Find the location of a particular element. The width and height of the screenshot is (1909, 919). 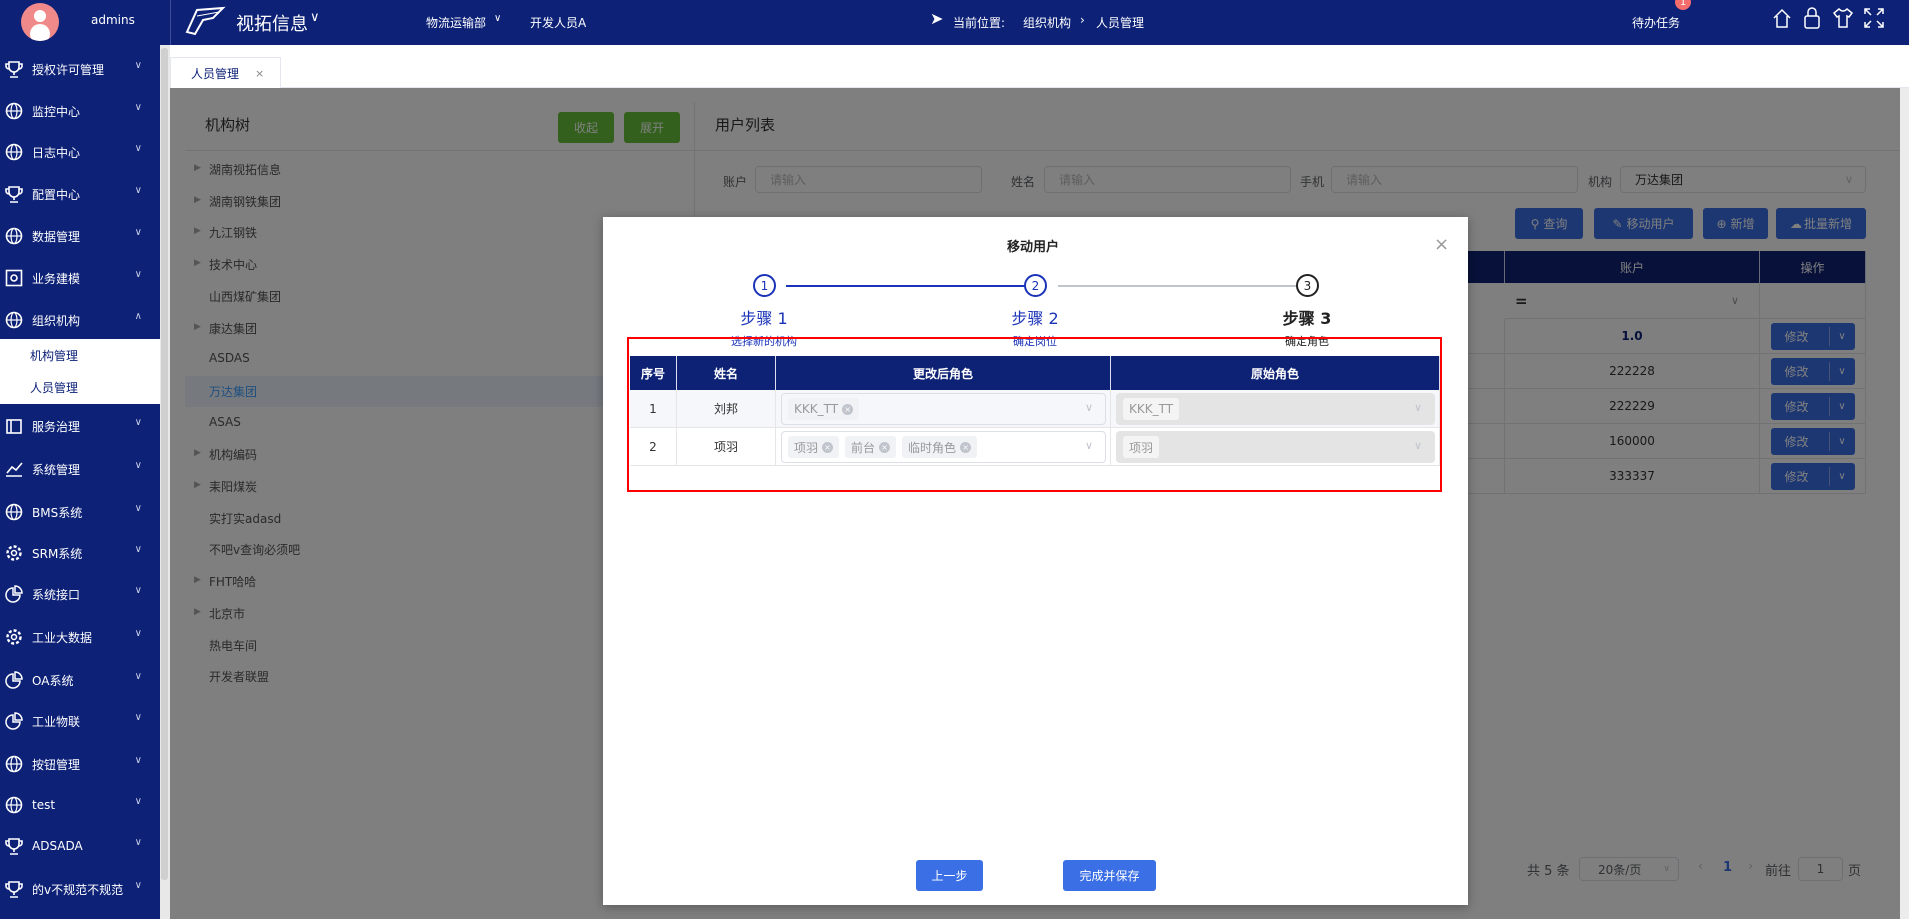

index-cell: 1 is located at coordinates (653, 409).